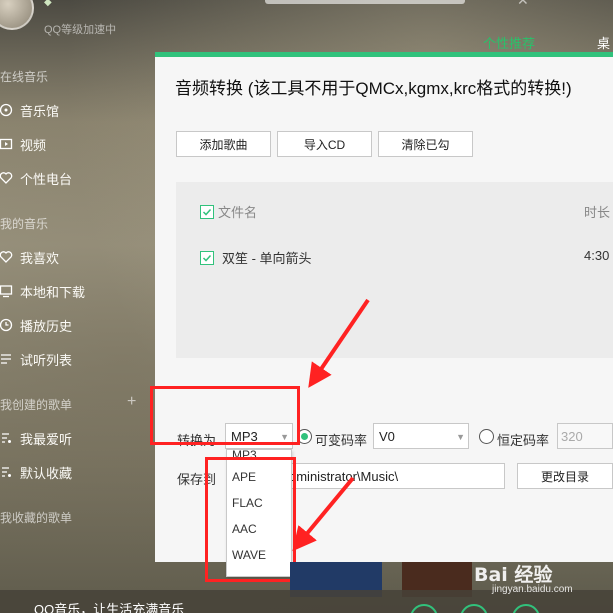  Describe the element at coordinates (597, 212) in the screenshot. I see `column-duration: 时长` at that location.